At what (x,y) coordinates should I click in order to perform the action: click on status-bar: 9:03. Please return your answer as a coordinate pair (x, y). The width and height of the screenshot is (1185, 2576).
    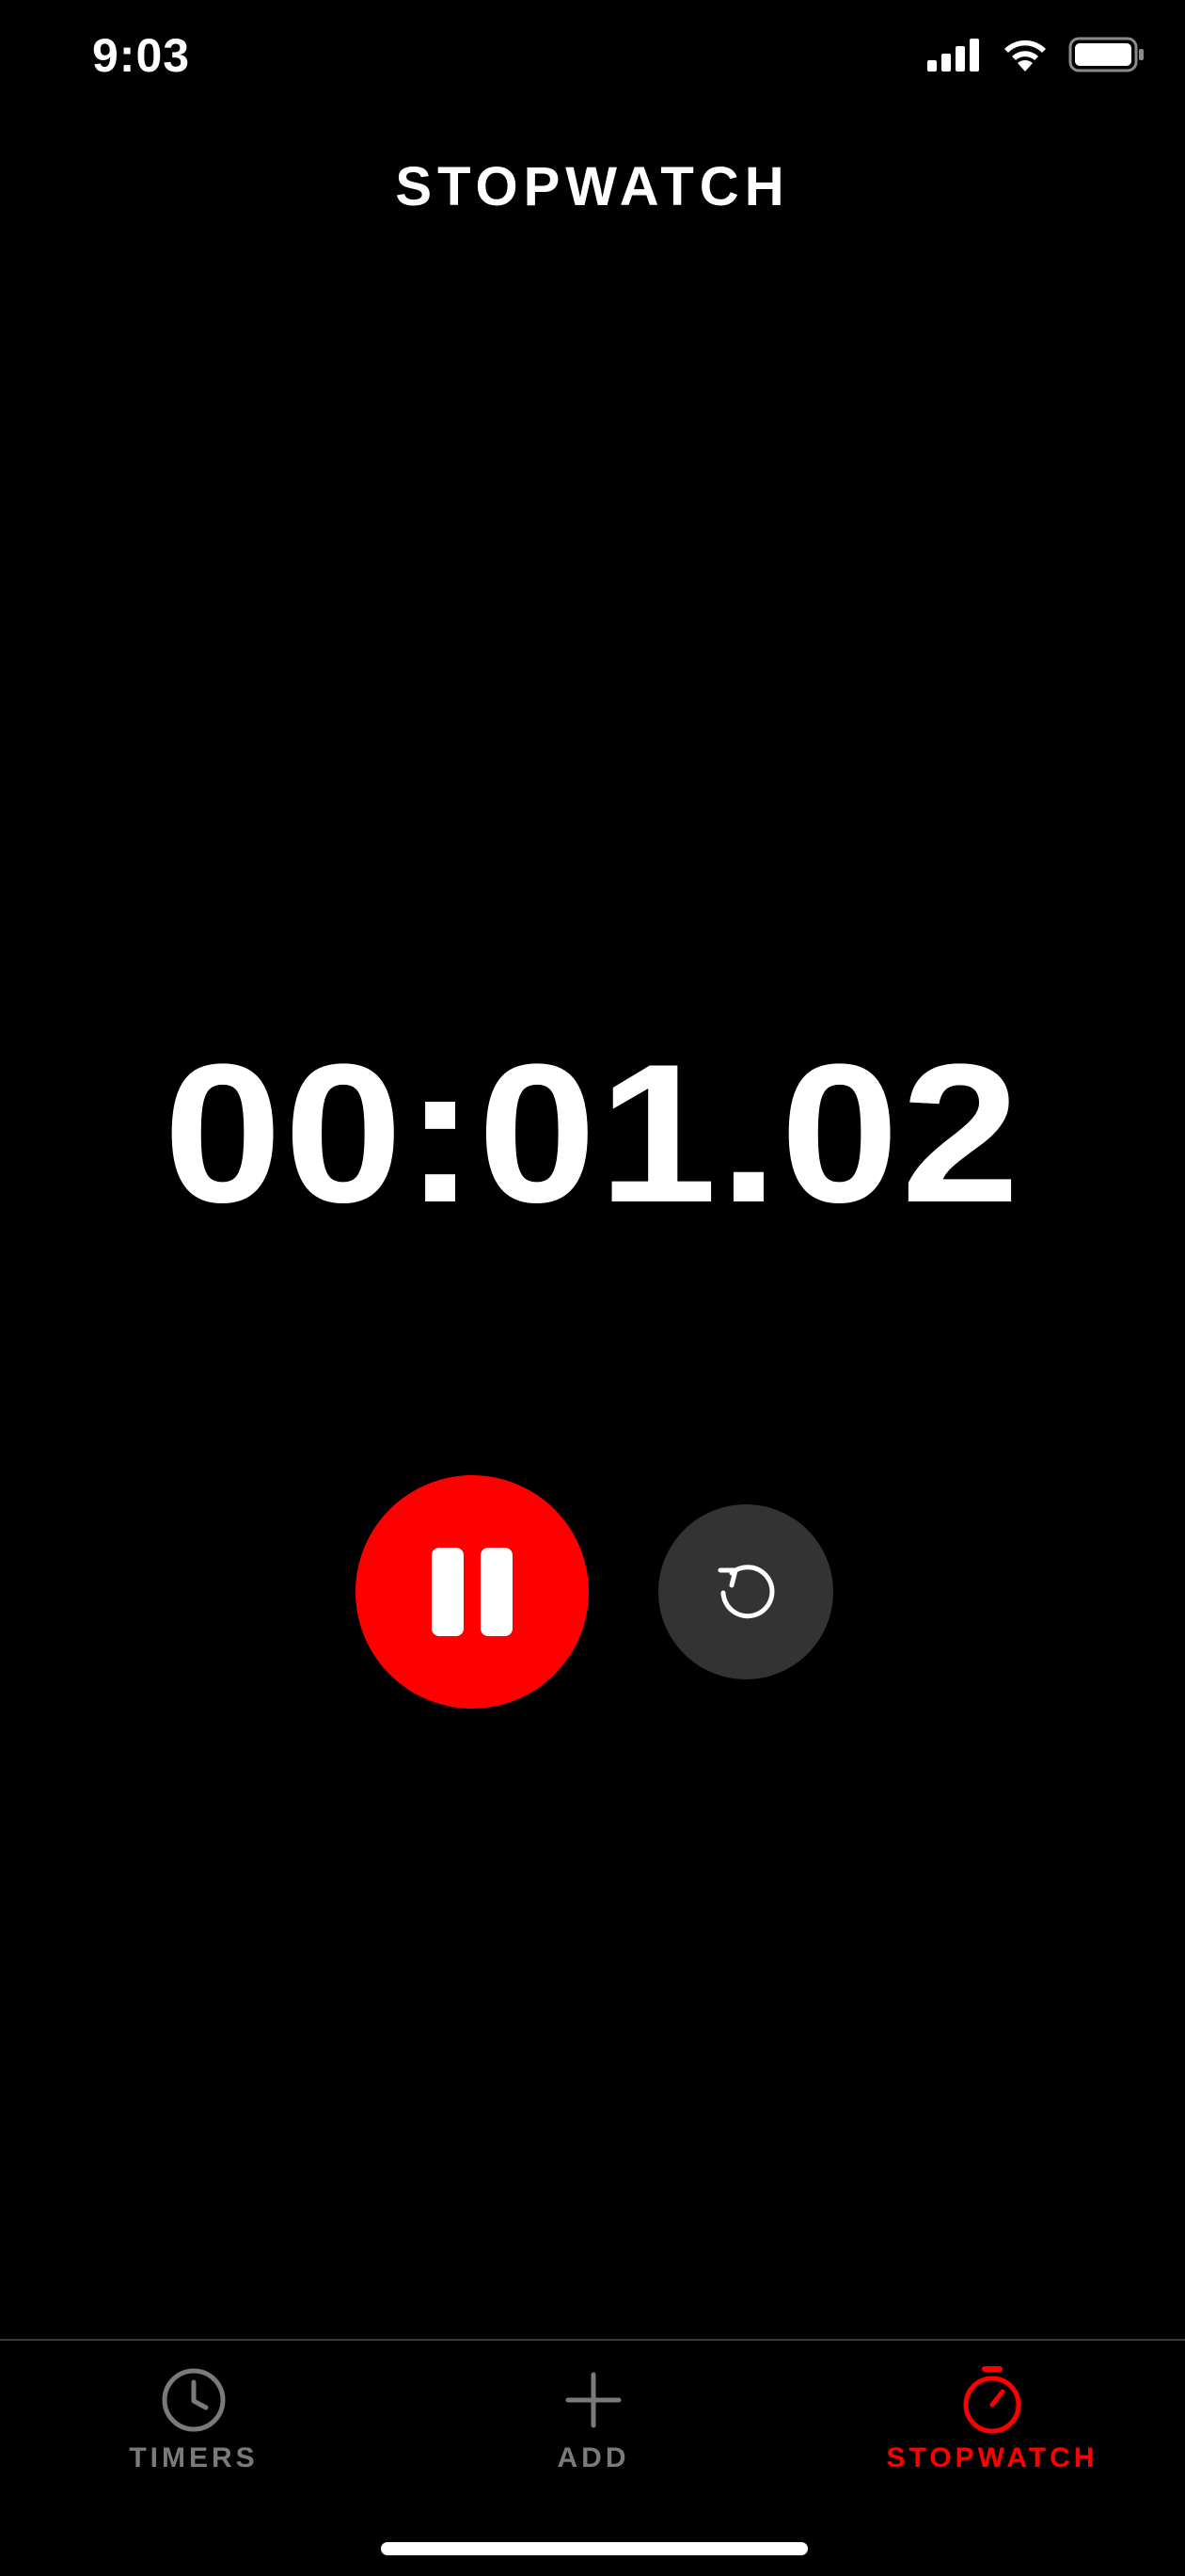
    Looking at the image, I should click on (592, 56).